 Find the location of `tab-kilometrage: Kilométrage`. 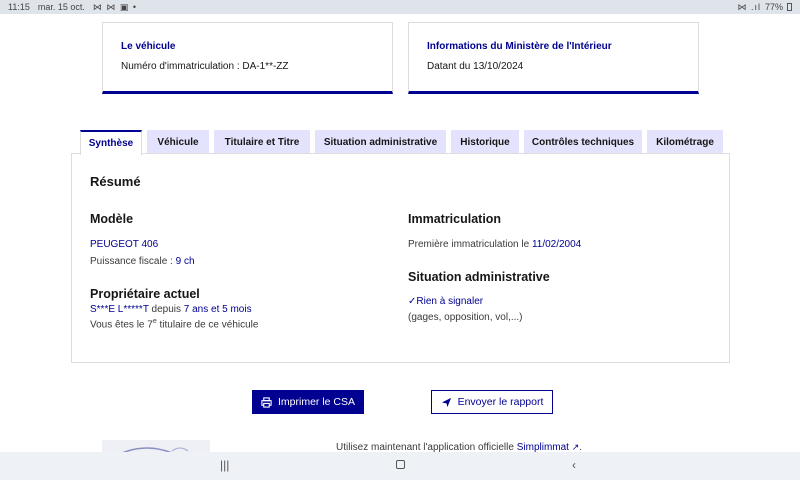

tab-kilometrage: Kilométrage is located at coordinates (685, 142).